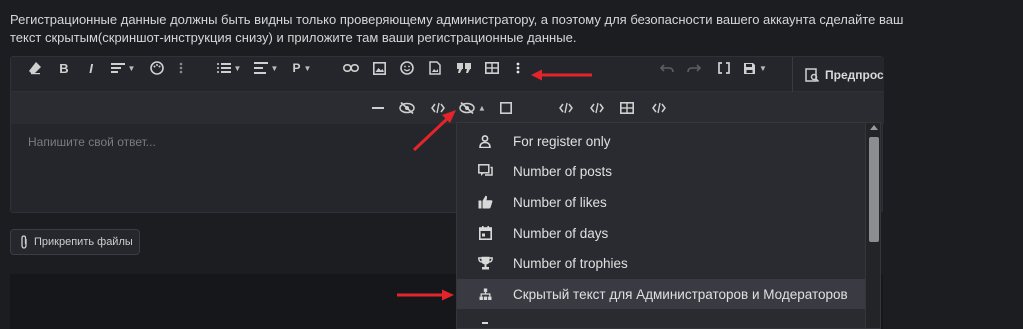  I want to click on dropdown-item-label: Number of days, so click(561, 233).